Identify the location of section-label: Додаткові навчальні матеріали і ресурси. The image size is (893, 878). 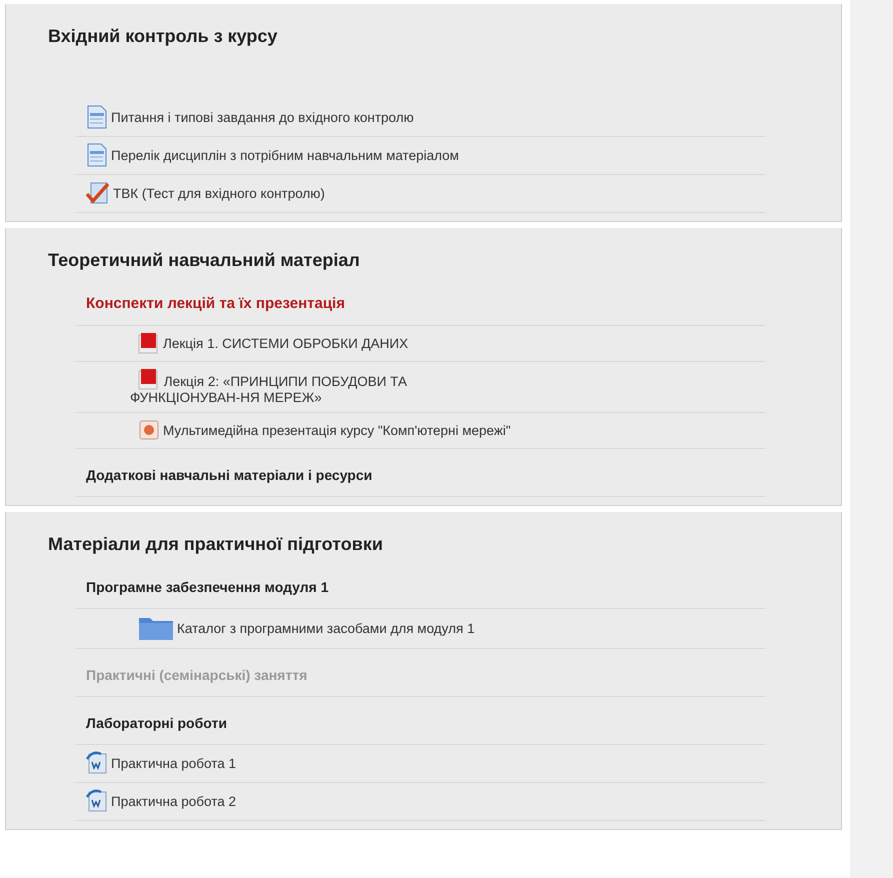
(229, 475).